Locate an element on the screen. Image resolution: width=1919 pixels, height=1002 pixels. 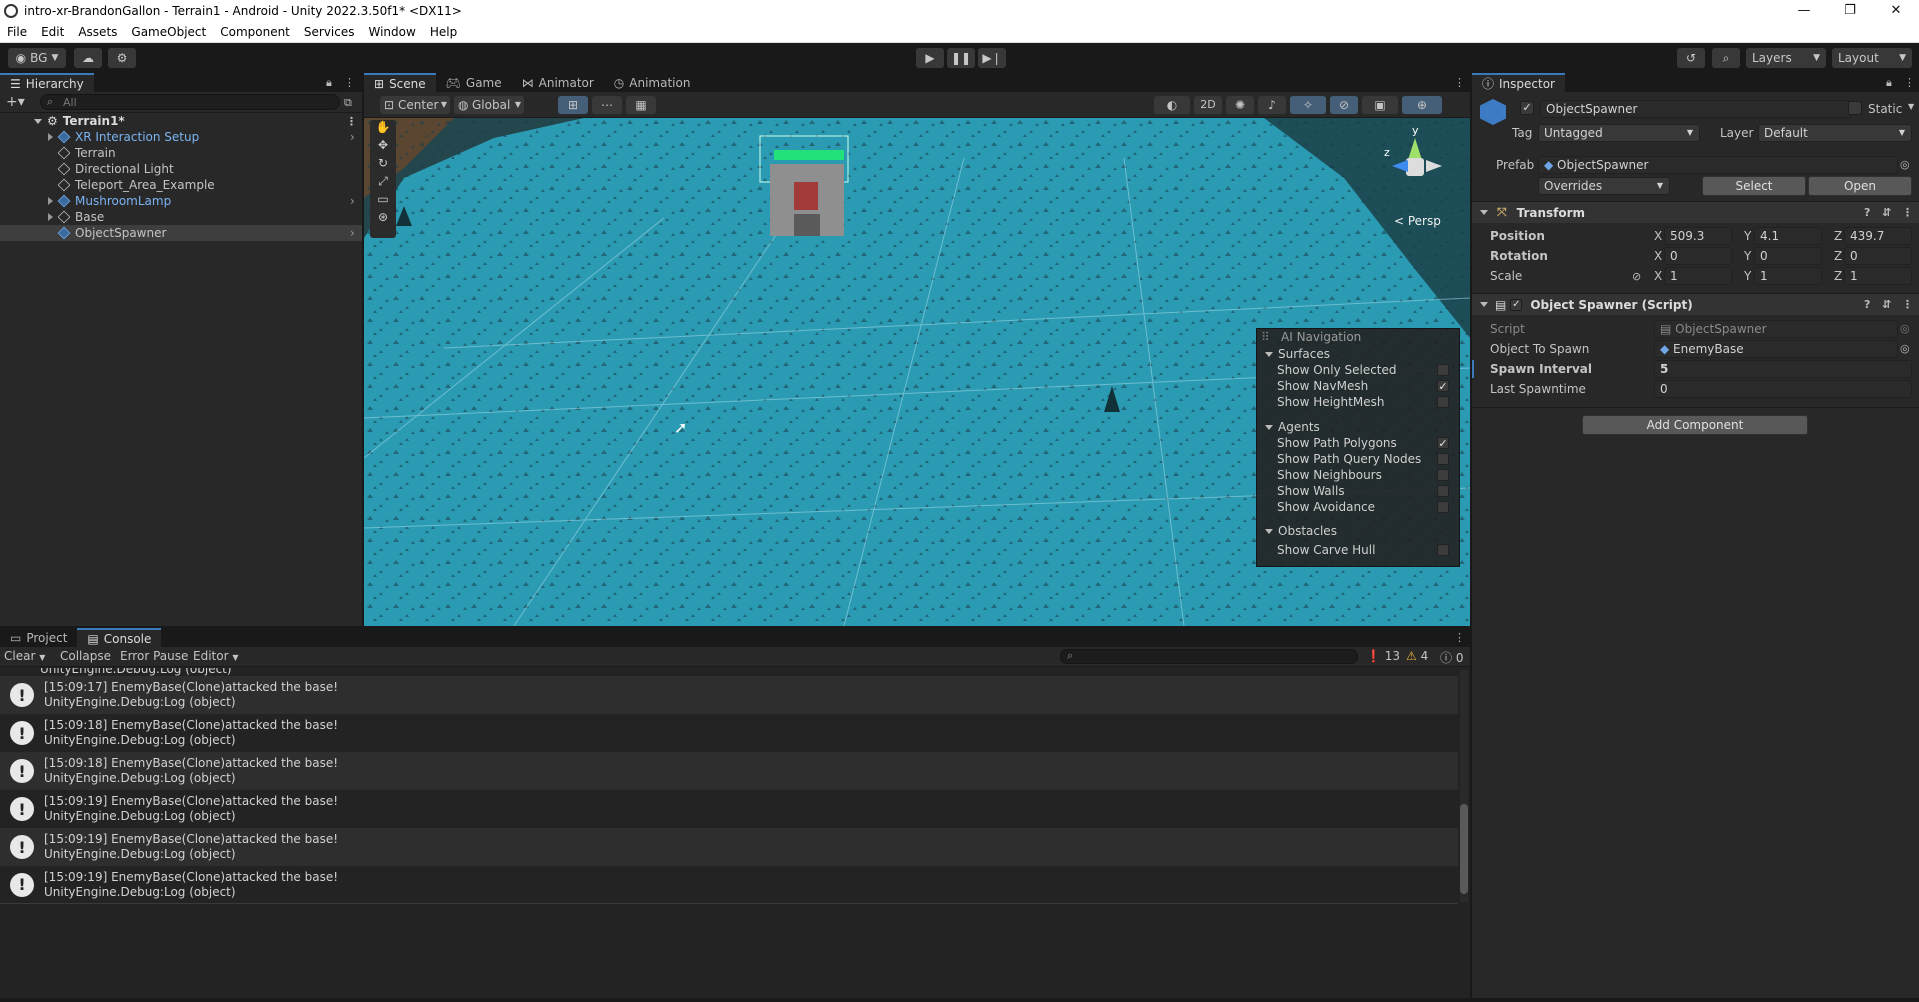
object-spawner-header: ▤ ✓ Object Spawner (Script) ? ⇵ ⋮ is located at coordinates (1695, 304).